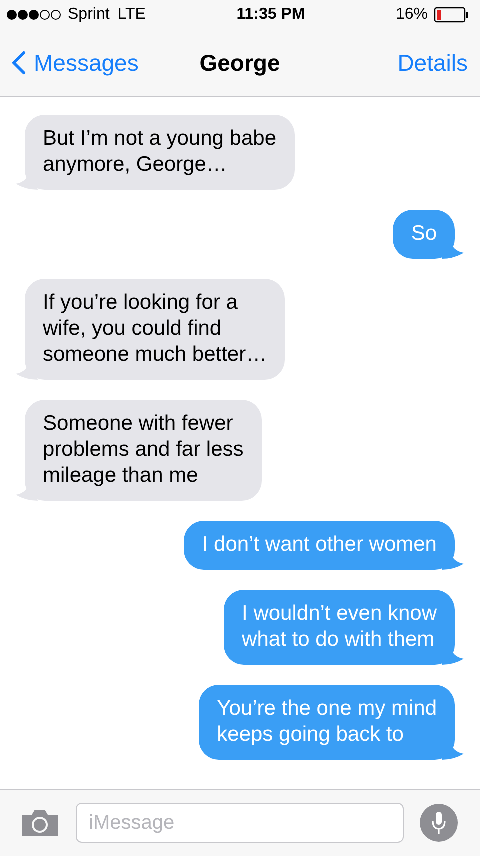 This screenshot has width=480, height=856. Describe the element at coordinates (452, 15) in the screenshot. I see `battery-icon` at that location.